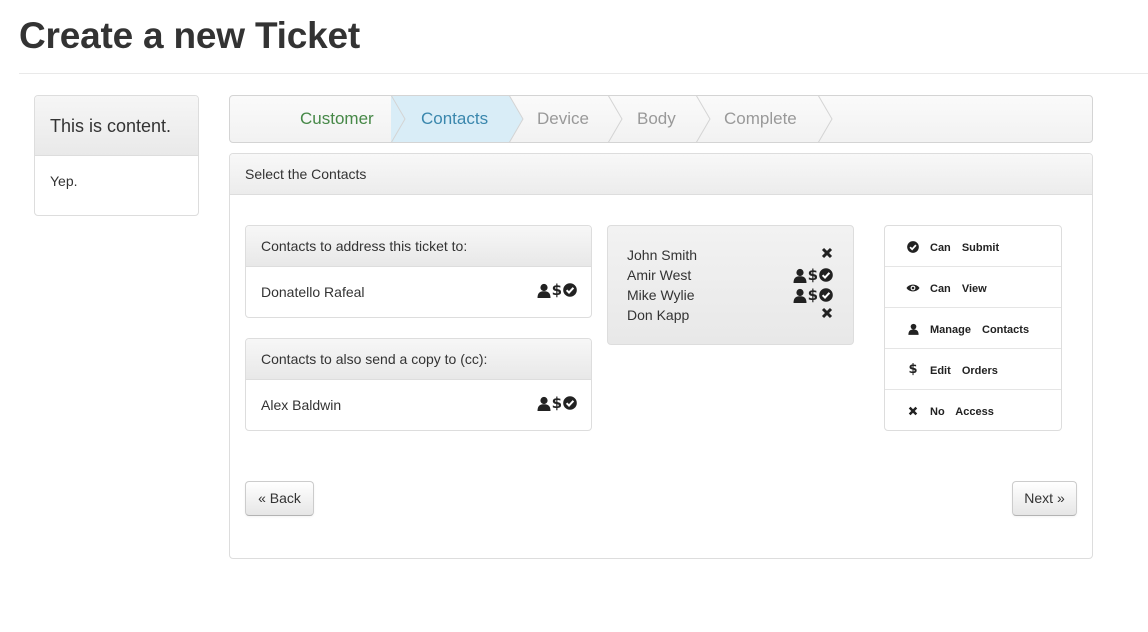  I want to click on contact-name: Amir West, so click(659, 275).